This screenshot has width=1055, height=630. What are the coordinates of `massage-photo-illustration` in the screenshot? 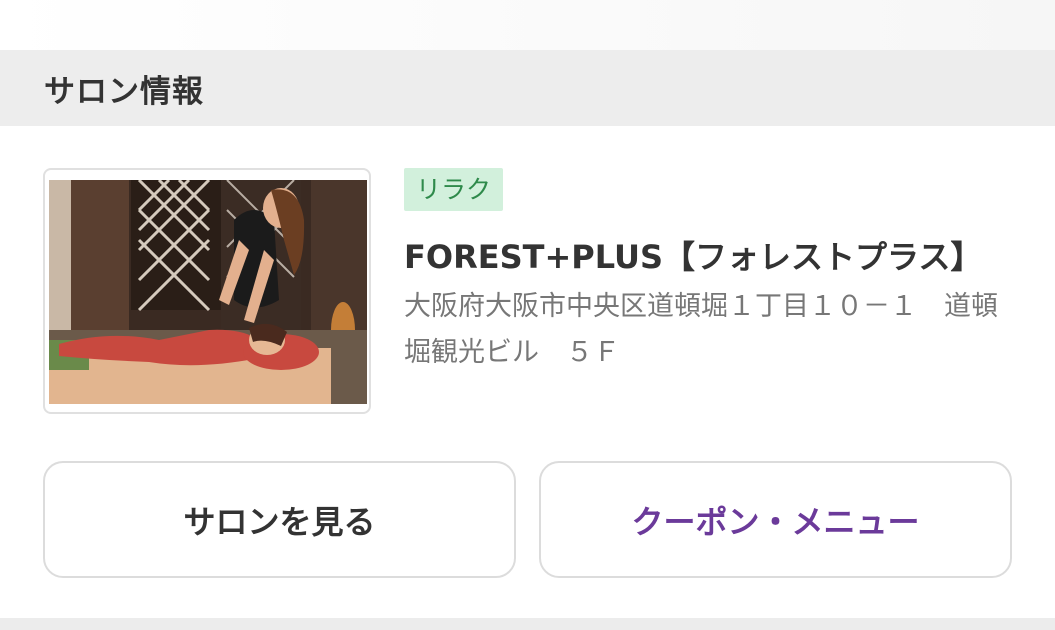 It's located at (208, 292).